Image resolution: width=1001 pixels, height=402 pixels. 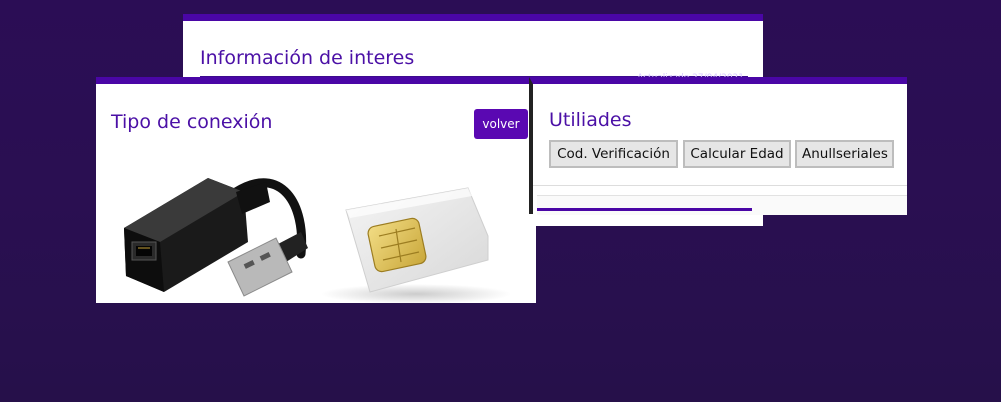 I want to click on connection-type-title: Tipo de conexión, so click(x=192, y=122).